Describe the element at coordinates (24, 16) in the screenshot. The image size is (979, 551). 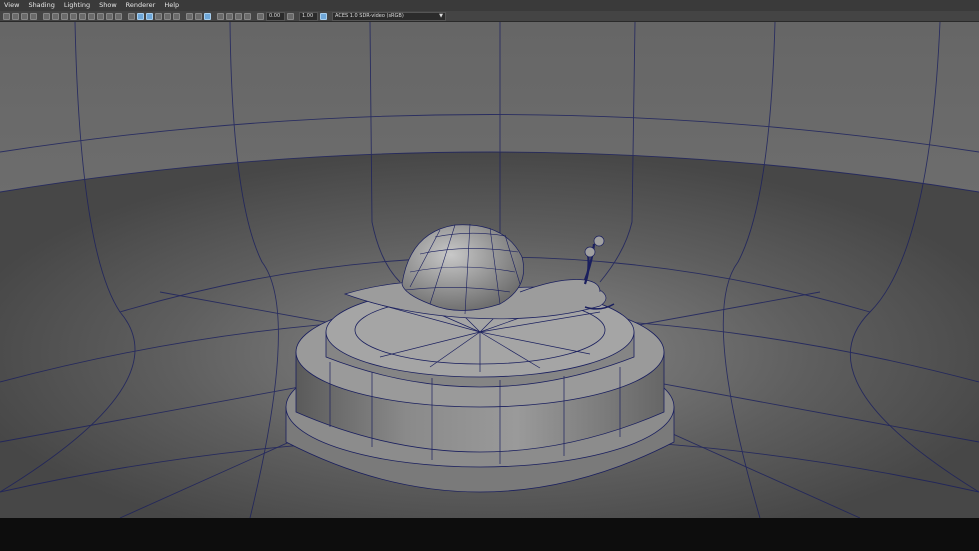
I see `bookmark-icon` at that location.